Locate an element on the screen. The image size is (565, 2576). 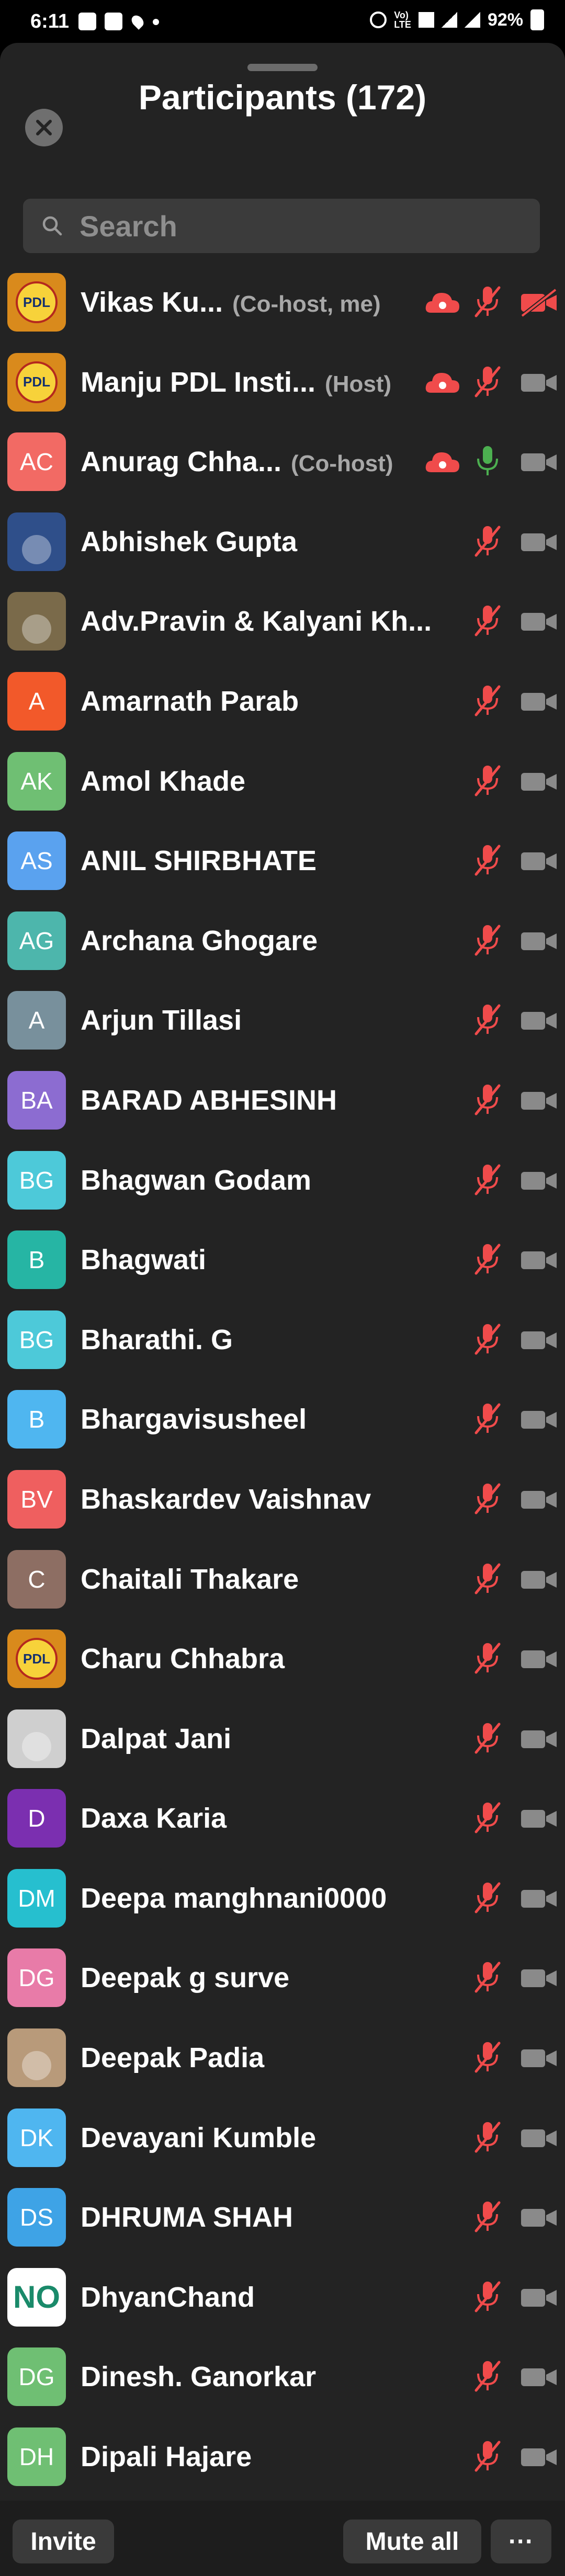
participant-row: B Bhargavisusheel is located at coordinates (282, 1420).